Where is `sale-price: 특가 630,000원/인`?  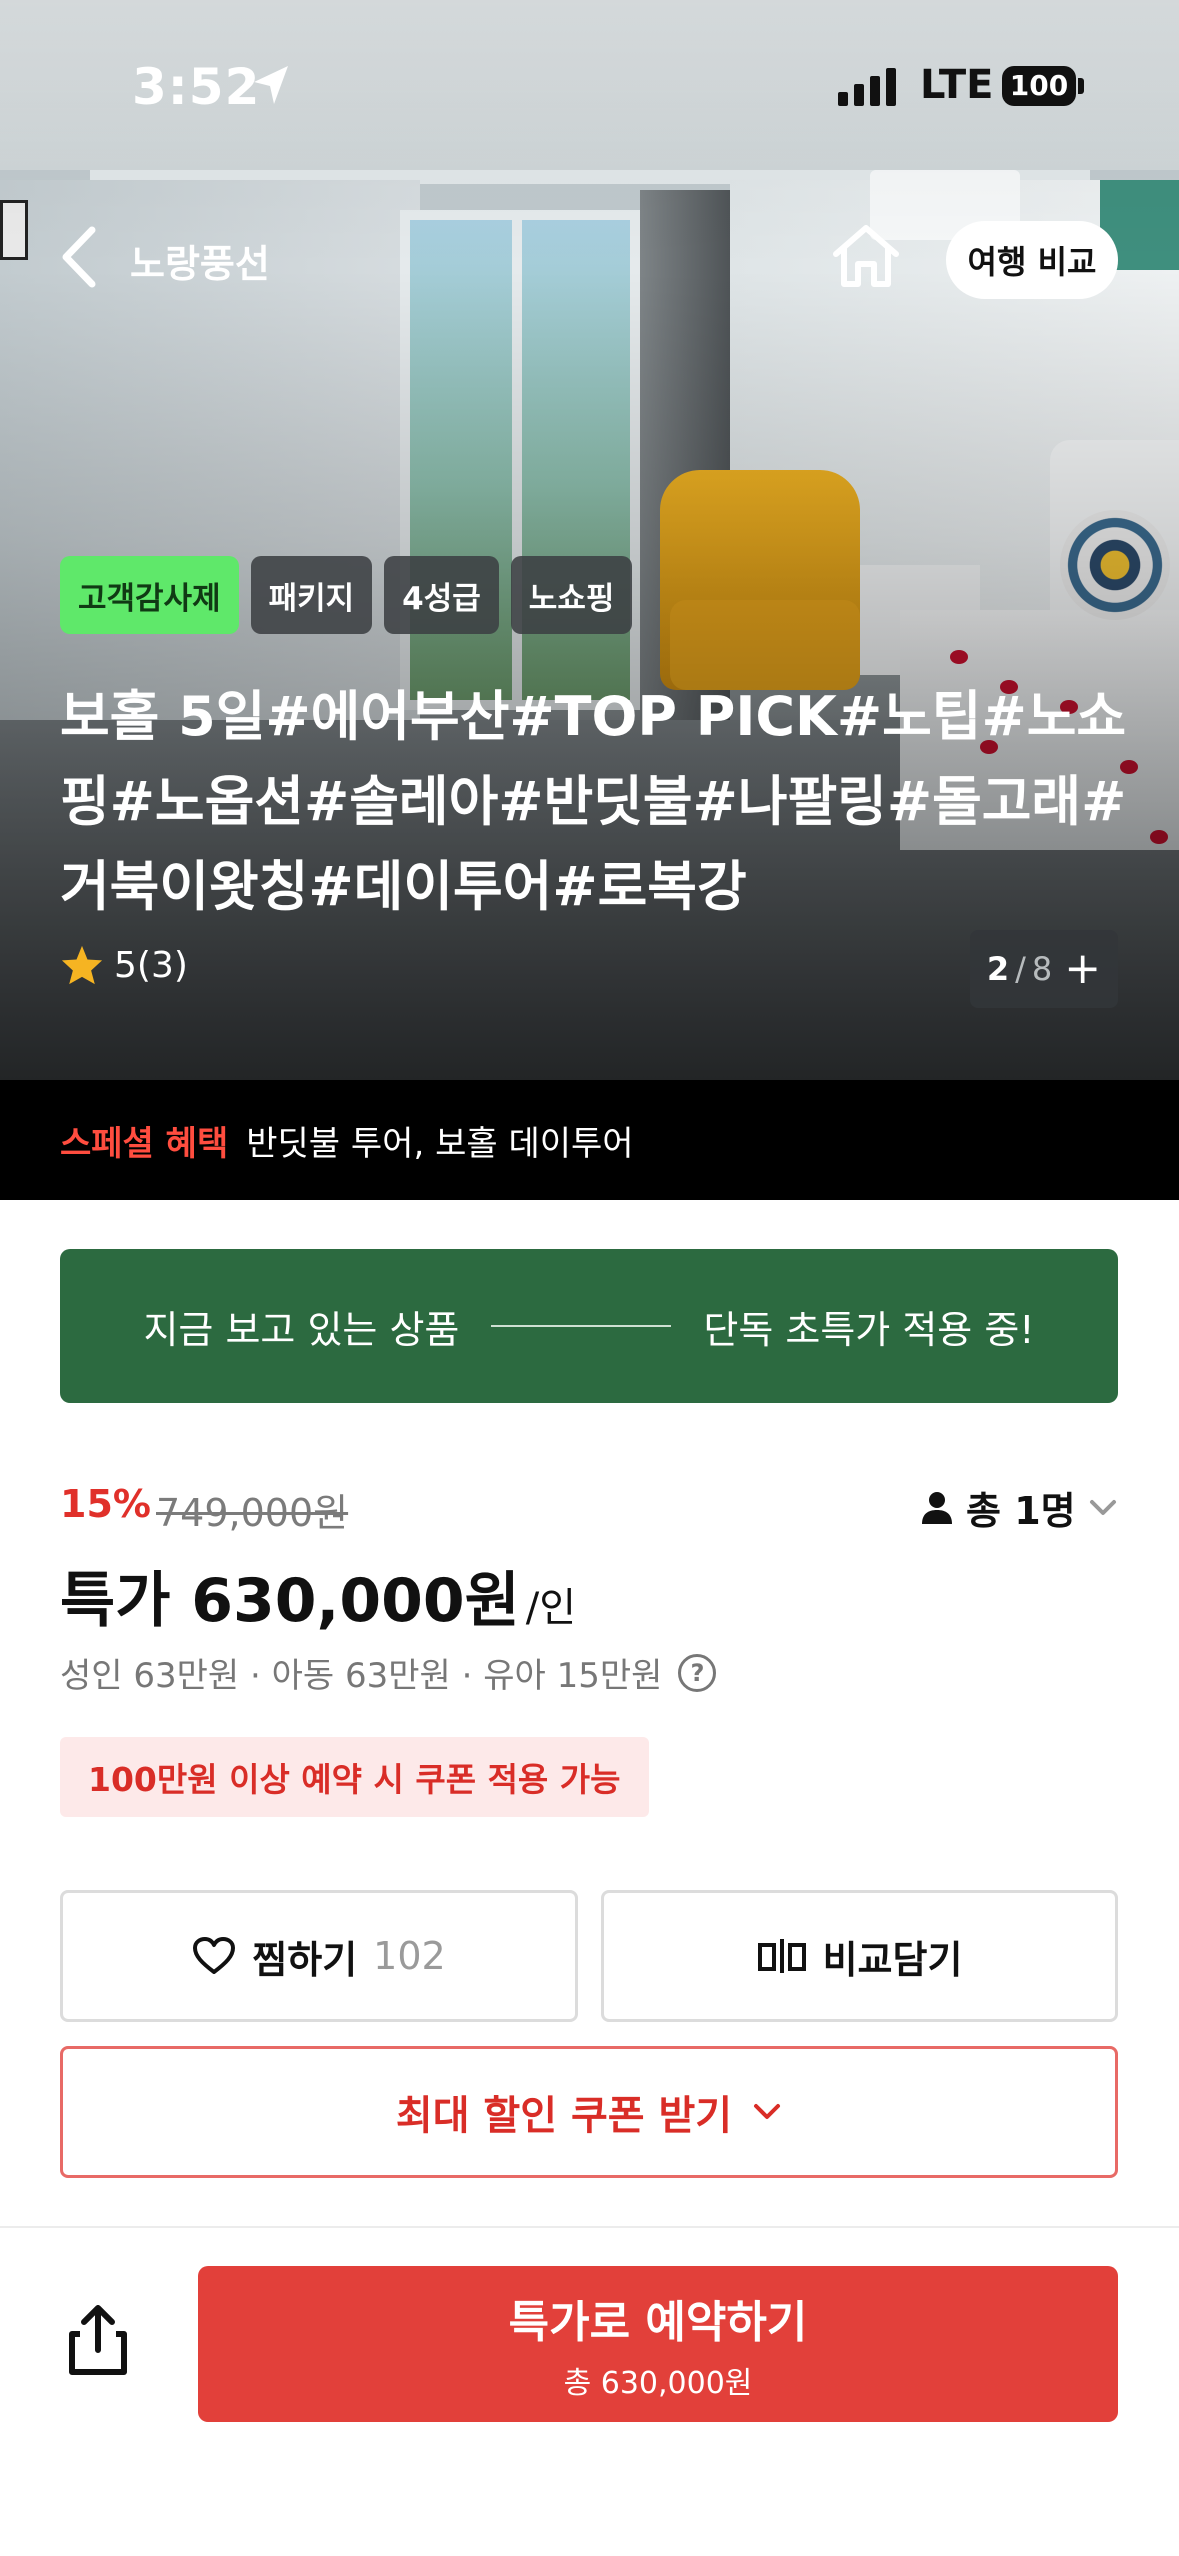
sale-price: 특가 630,000원/인 is located at coordinates (318, 1595).